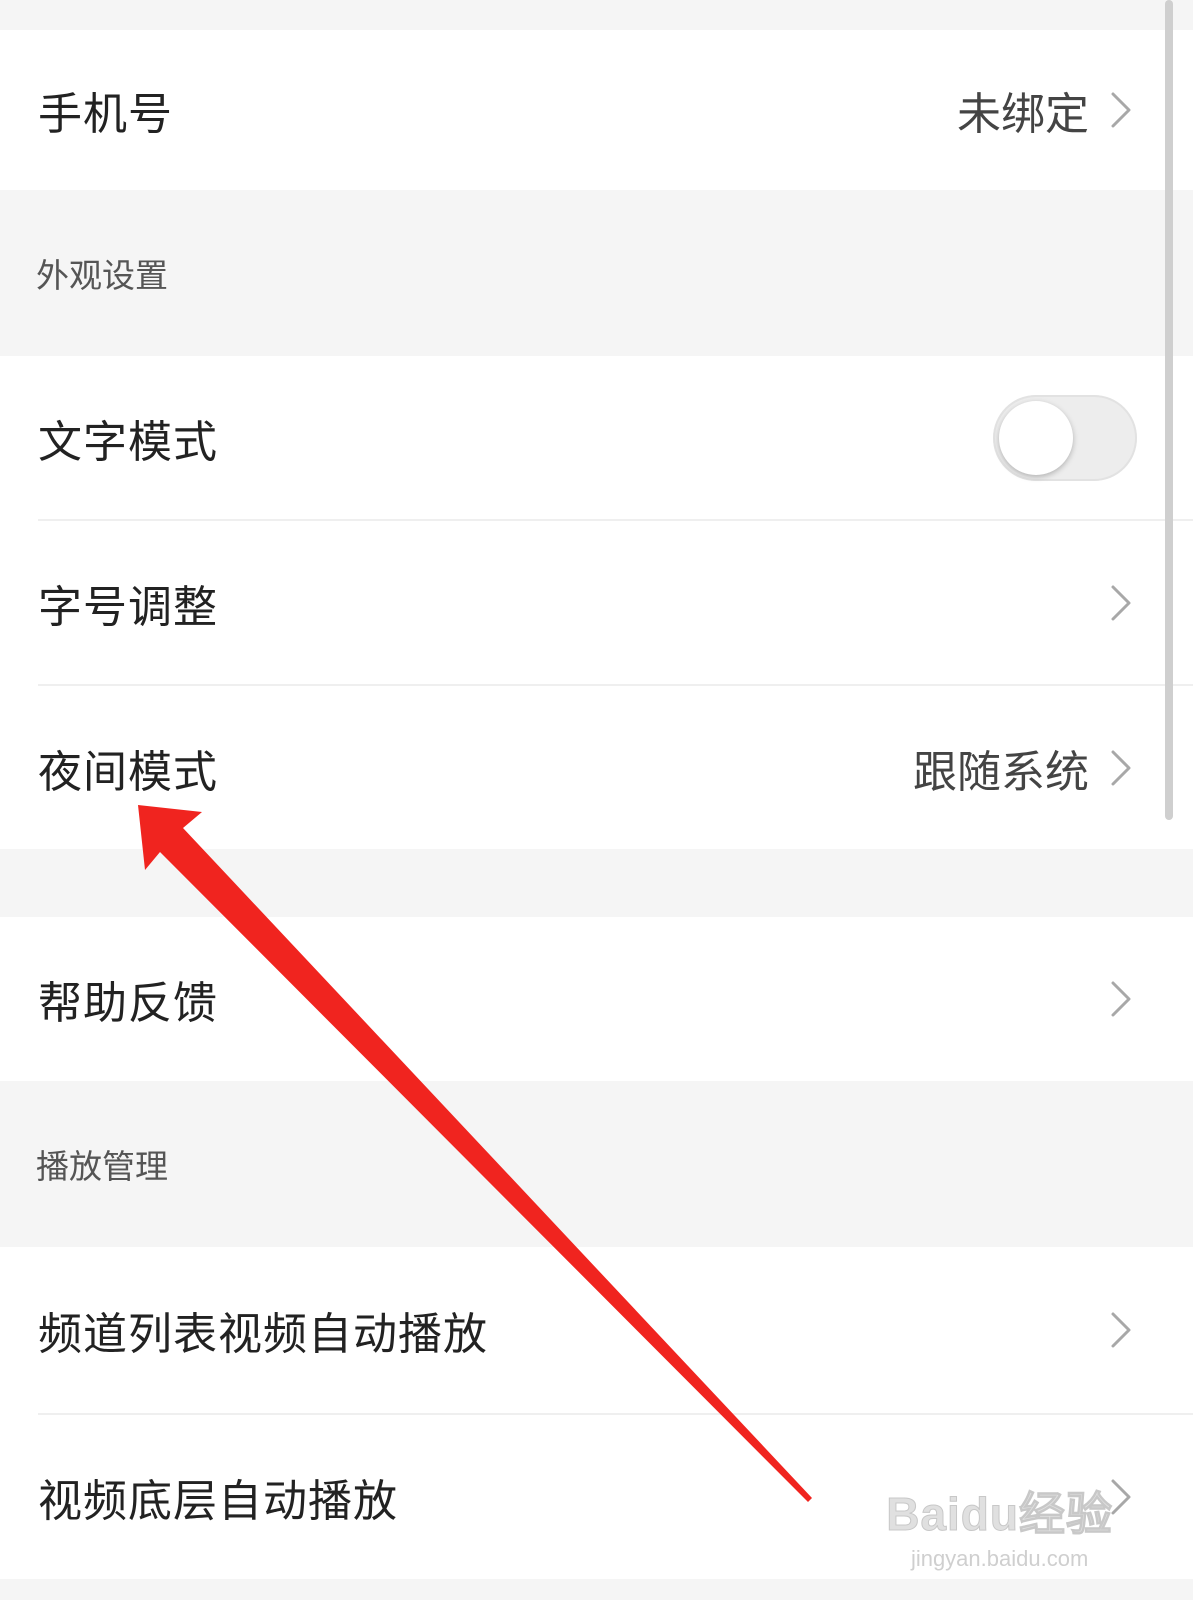 Image resolution: width=1193 pixels, height=1600 pixels. Describe the element at coordinates (102, 1166) in the screenshot. I see `playback-section-title: 播放管理` at that location.